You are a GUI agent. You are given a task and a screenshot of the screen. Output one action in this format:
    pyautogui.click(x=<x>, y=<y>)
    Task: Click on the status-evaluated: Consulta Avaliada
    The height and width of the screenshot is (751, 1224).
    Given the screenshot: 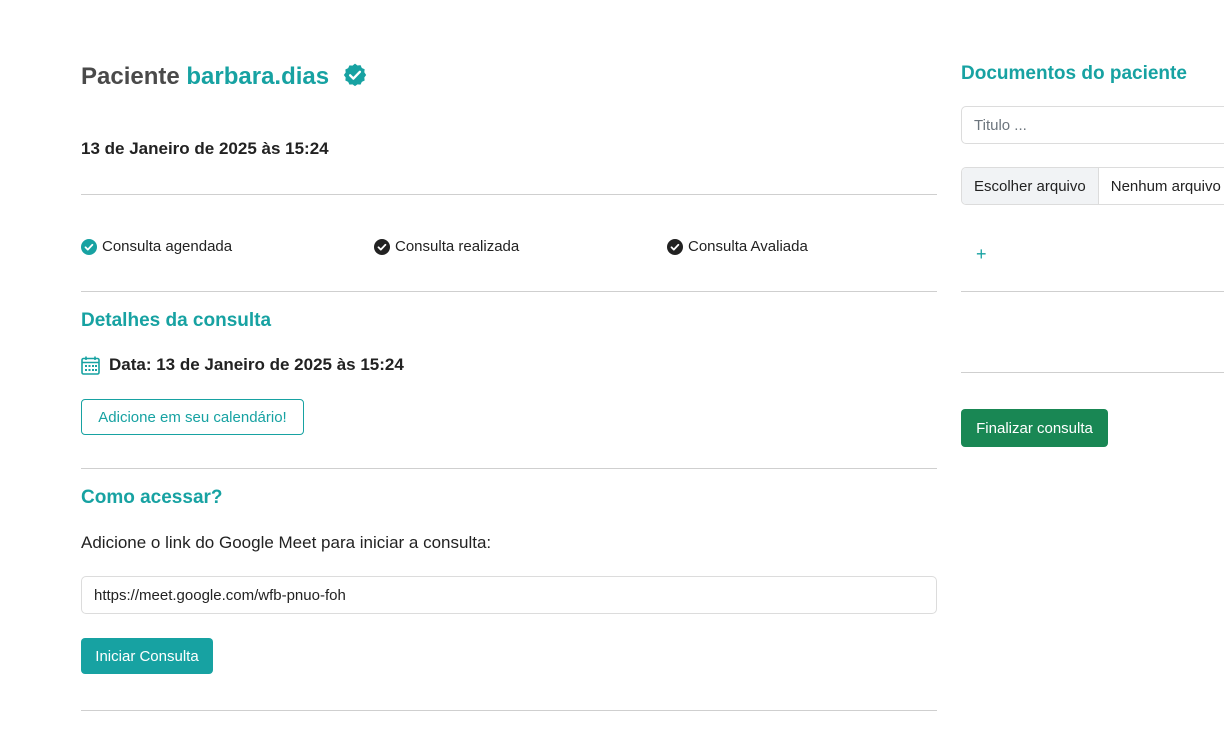 What is the action you would take?
    pyautogui.click(x=737, y=247)
    